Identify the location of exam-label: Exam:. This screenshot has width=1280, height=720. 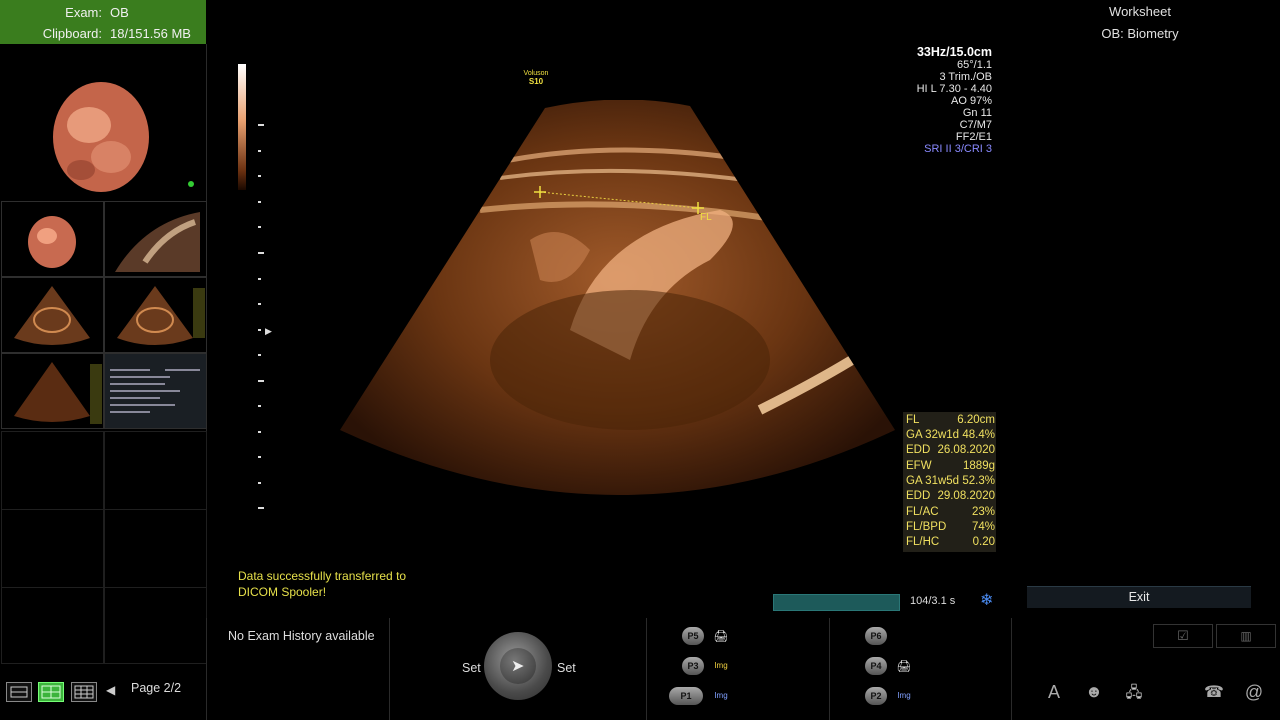
(83, 12).